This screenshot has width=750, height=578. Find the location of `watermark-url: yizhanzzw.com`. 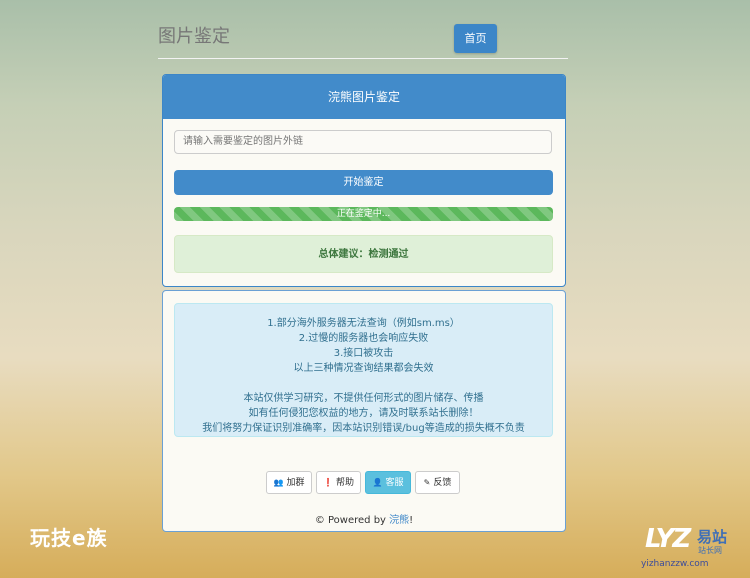

watermark-url: yizhanzzw.com is located at coordinates (675, 564).